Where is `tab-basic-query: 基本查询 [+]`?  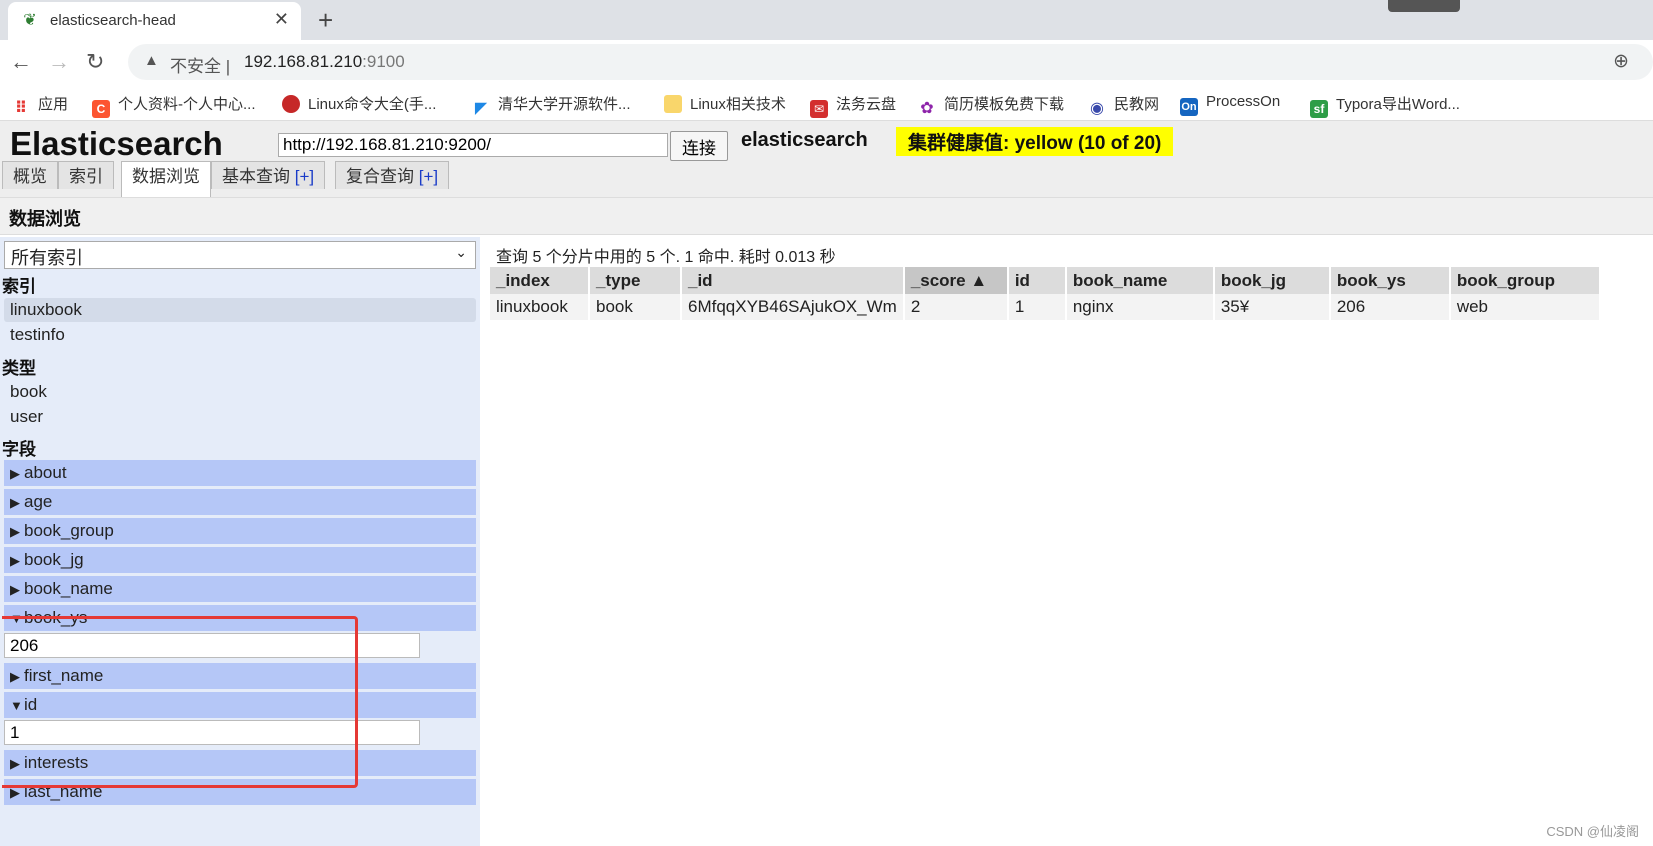
tab-basic-query: 基本查询 [+] is located at coordinates (268, 175).